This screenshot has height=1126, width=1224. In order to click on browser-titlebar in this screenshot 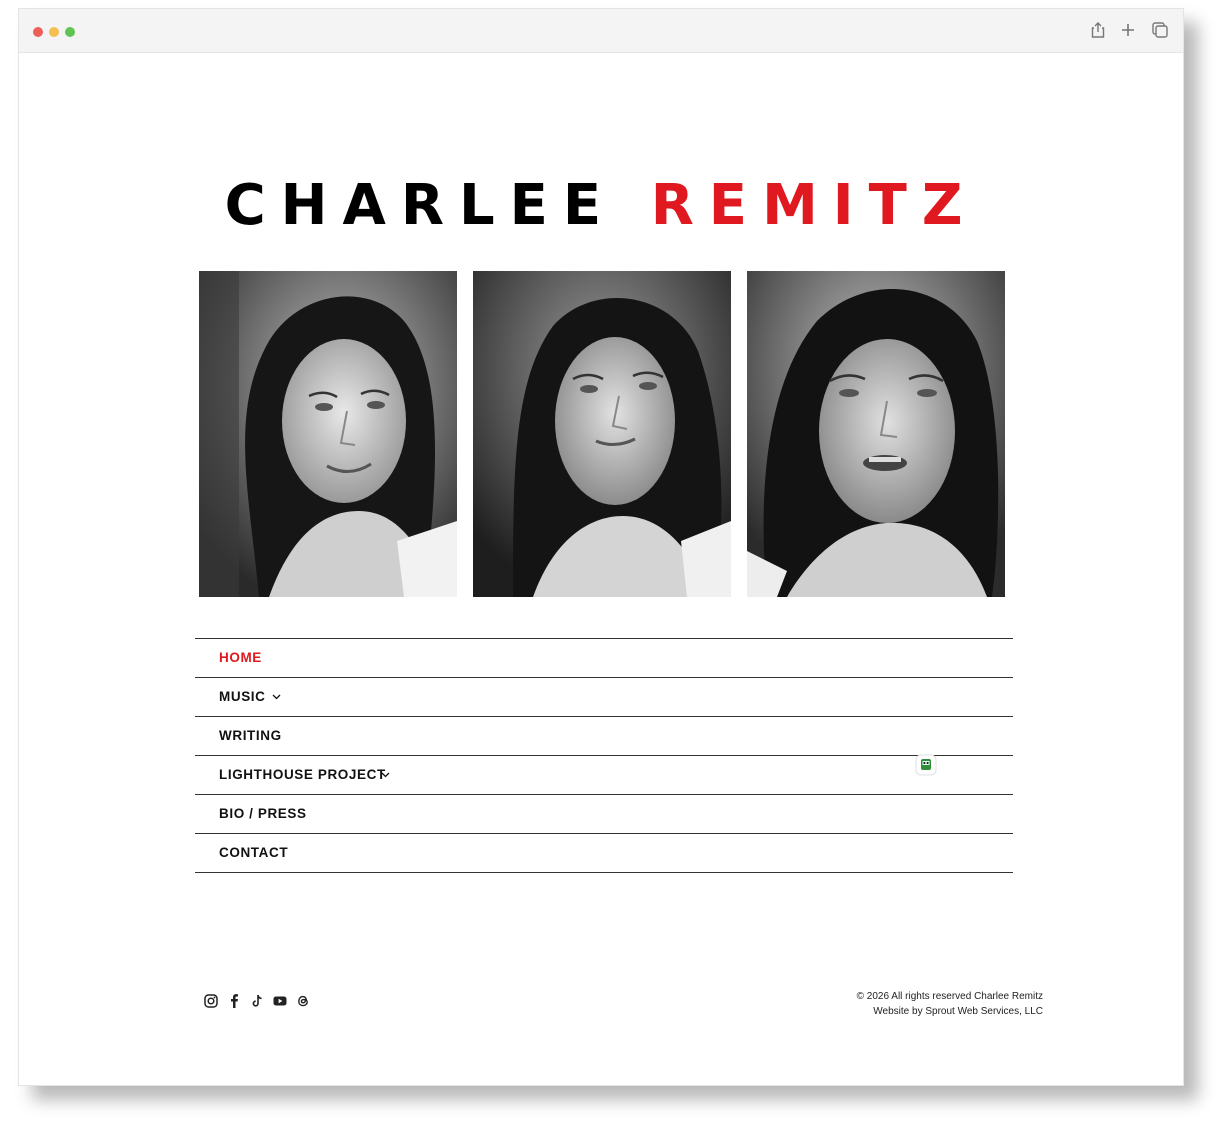, I will do `click(601, 31)`.